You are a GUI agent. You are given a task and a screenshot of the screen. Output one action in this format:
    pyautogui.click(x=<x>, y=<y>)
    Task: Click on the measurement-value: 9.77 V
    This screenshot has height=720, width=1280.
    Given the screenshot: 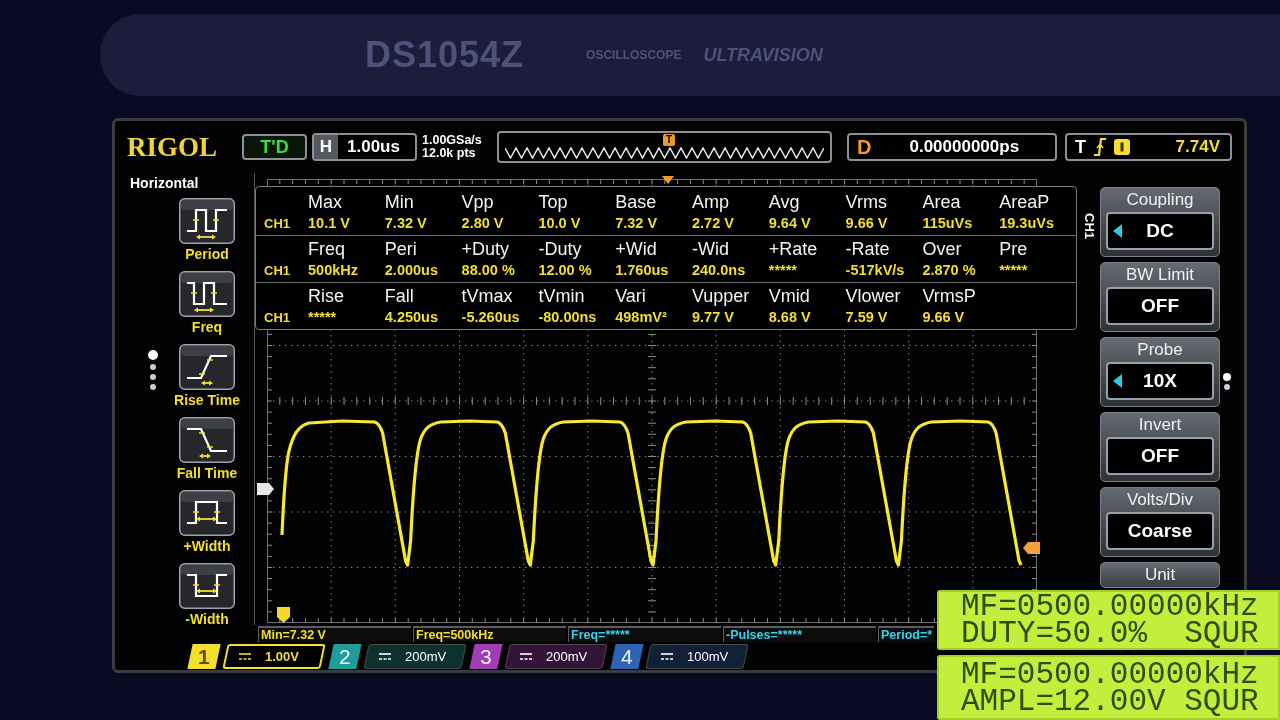 What is the action you would take?
    pyautogui.click(x=713, y=318)
    